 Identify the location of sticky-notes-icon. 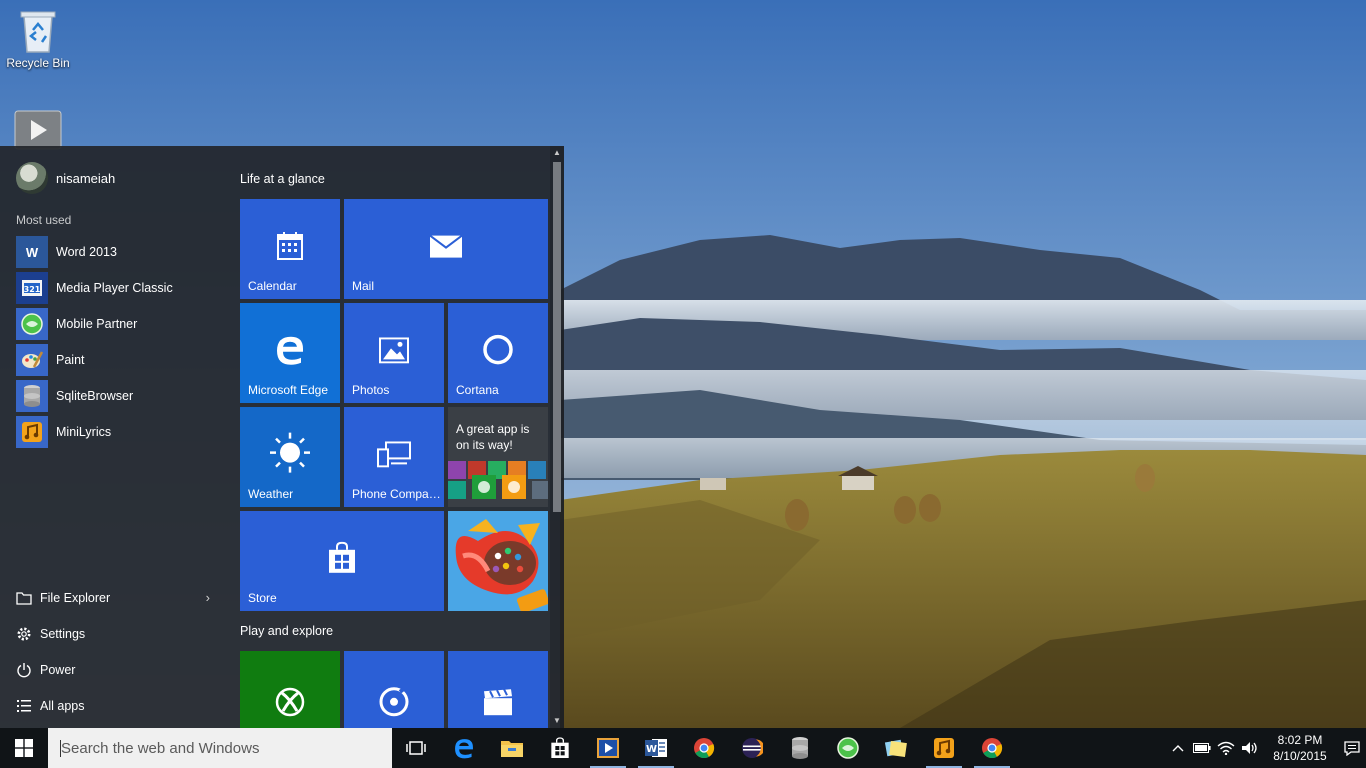
(895, 748).